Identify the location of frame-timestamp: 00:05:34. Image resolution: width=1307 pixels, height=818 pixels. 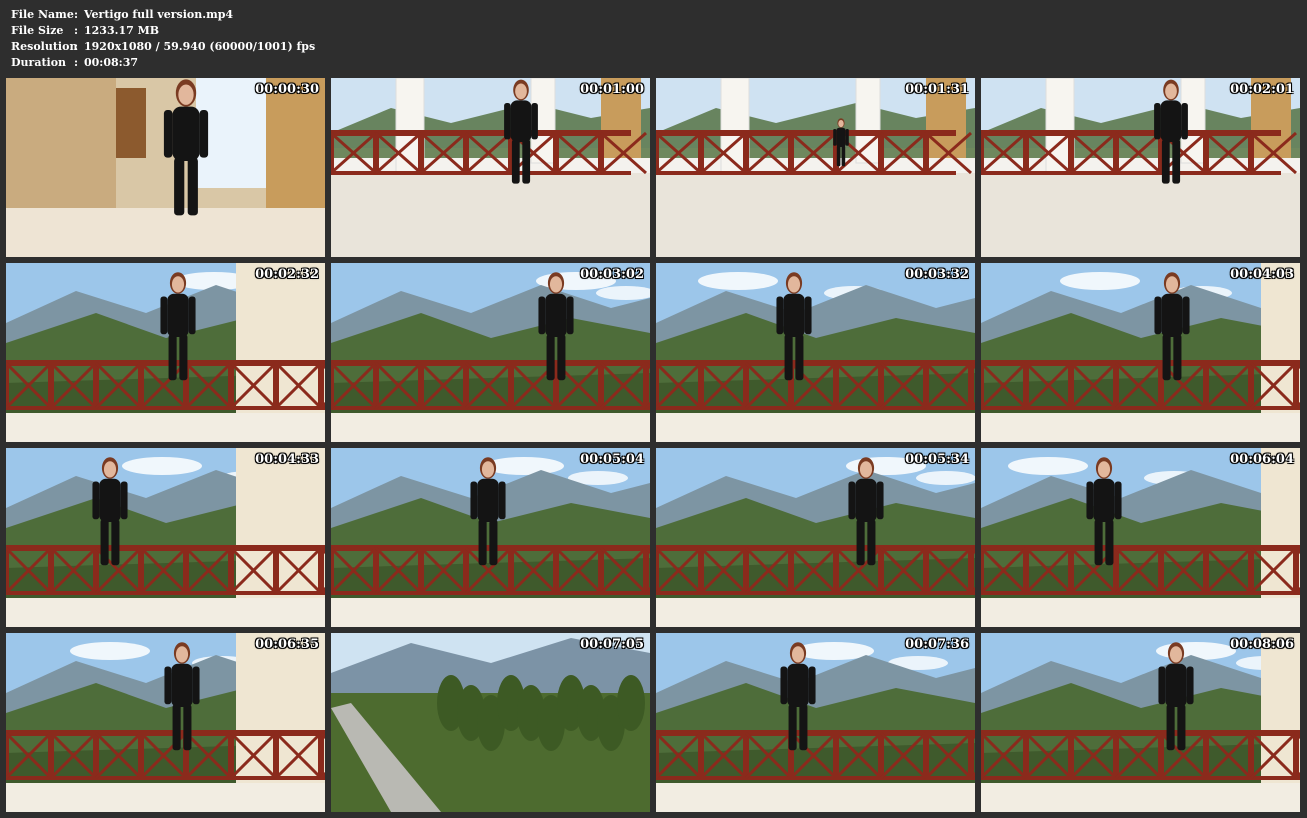
(937, 459).